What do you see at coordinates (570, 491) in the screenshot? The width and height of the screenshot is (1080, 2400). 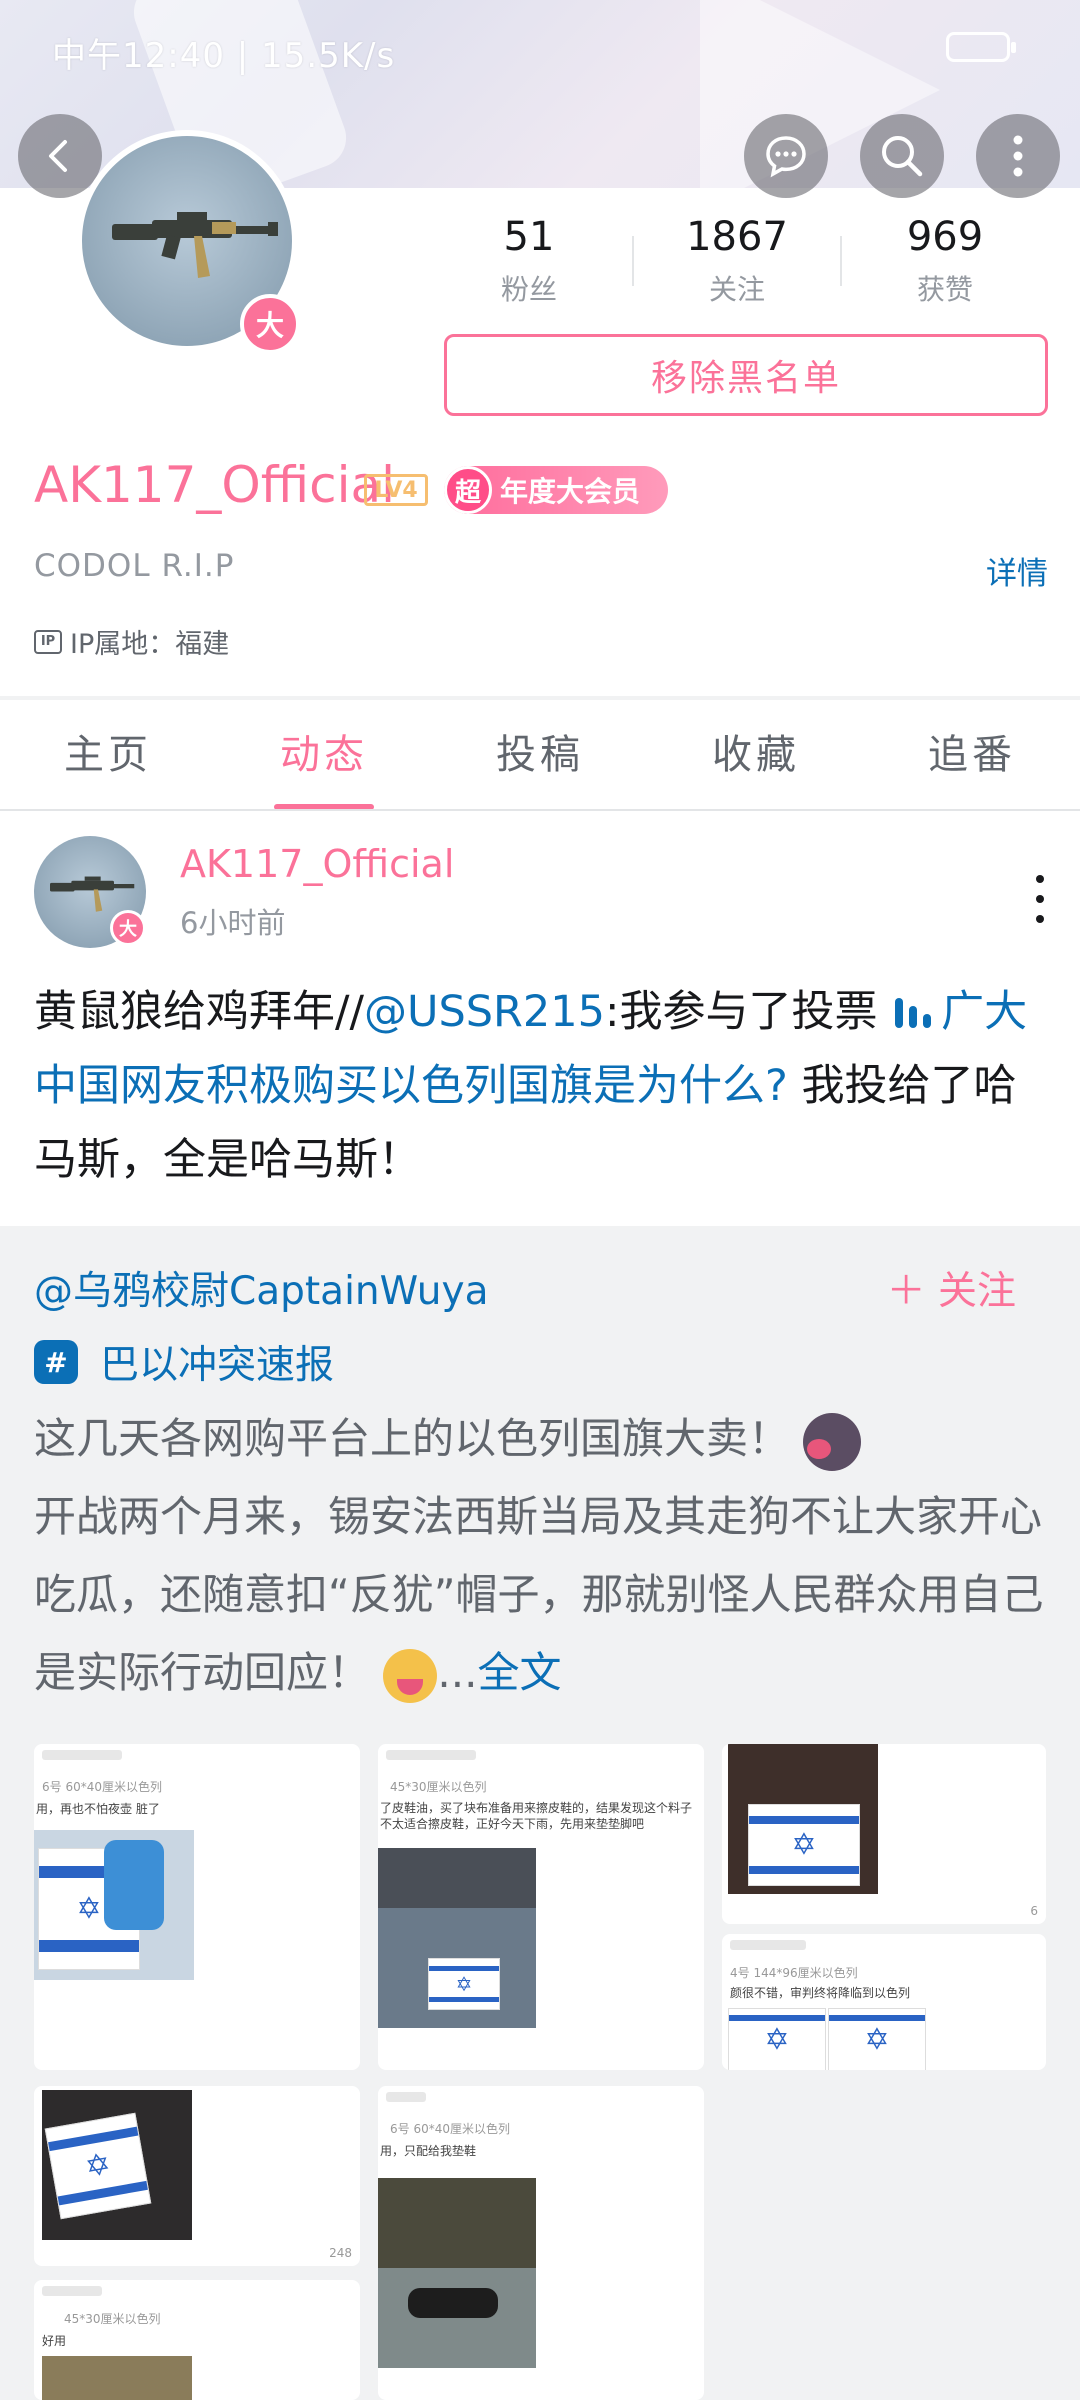 I see `vip-badge-label: 年度大会员` at bounding box center [570, 491].